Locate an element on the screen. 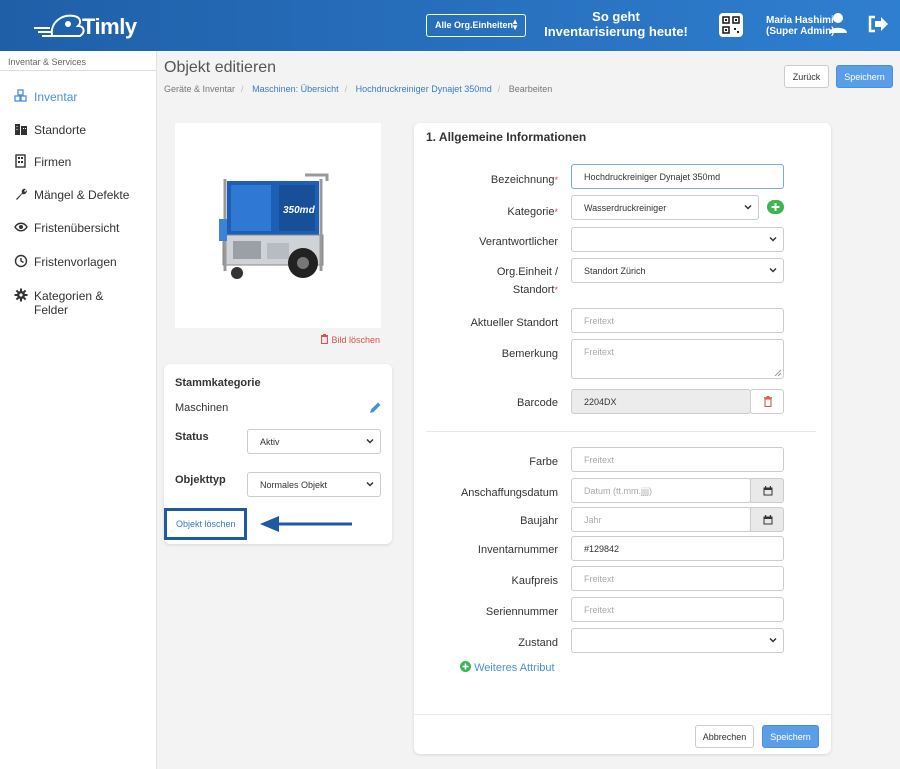  object-image-card: 350md is located at coordinates (278, 225).